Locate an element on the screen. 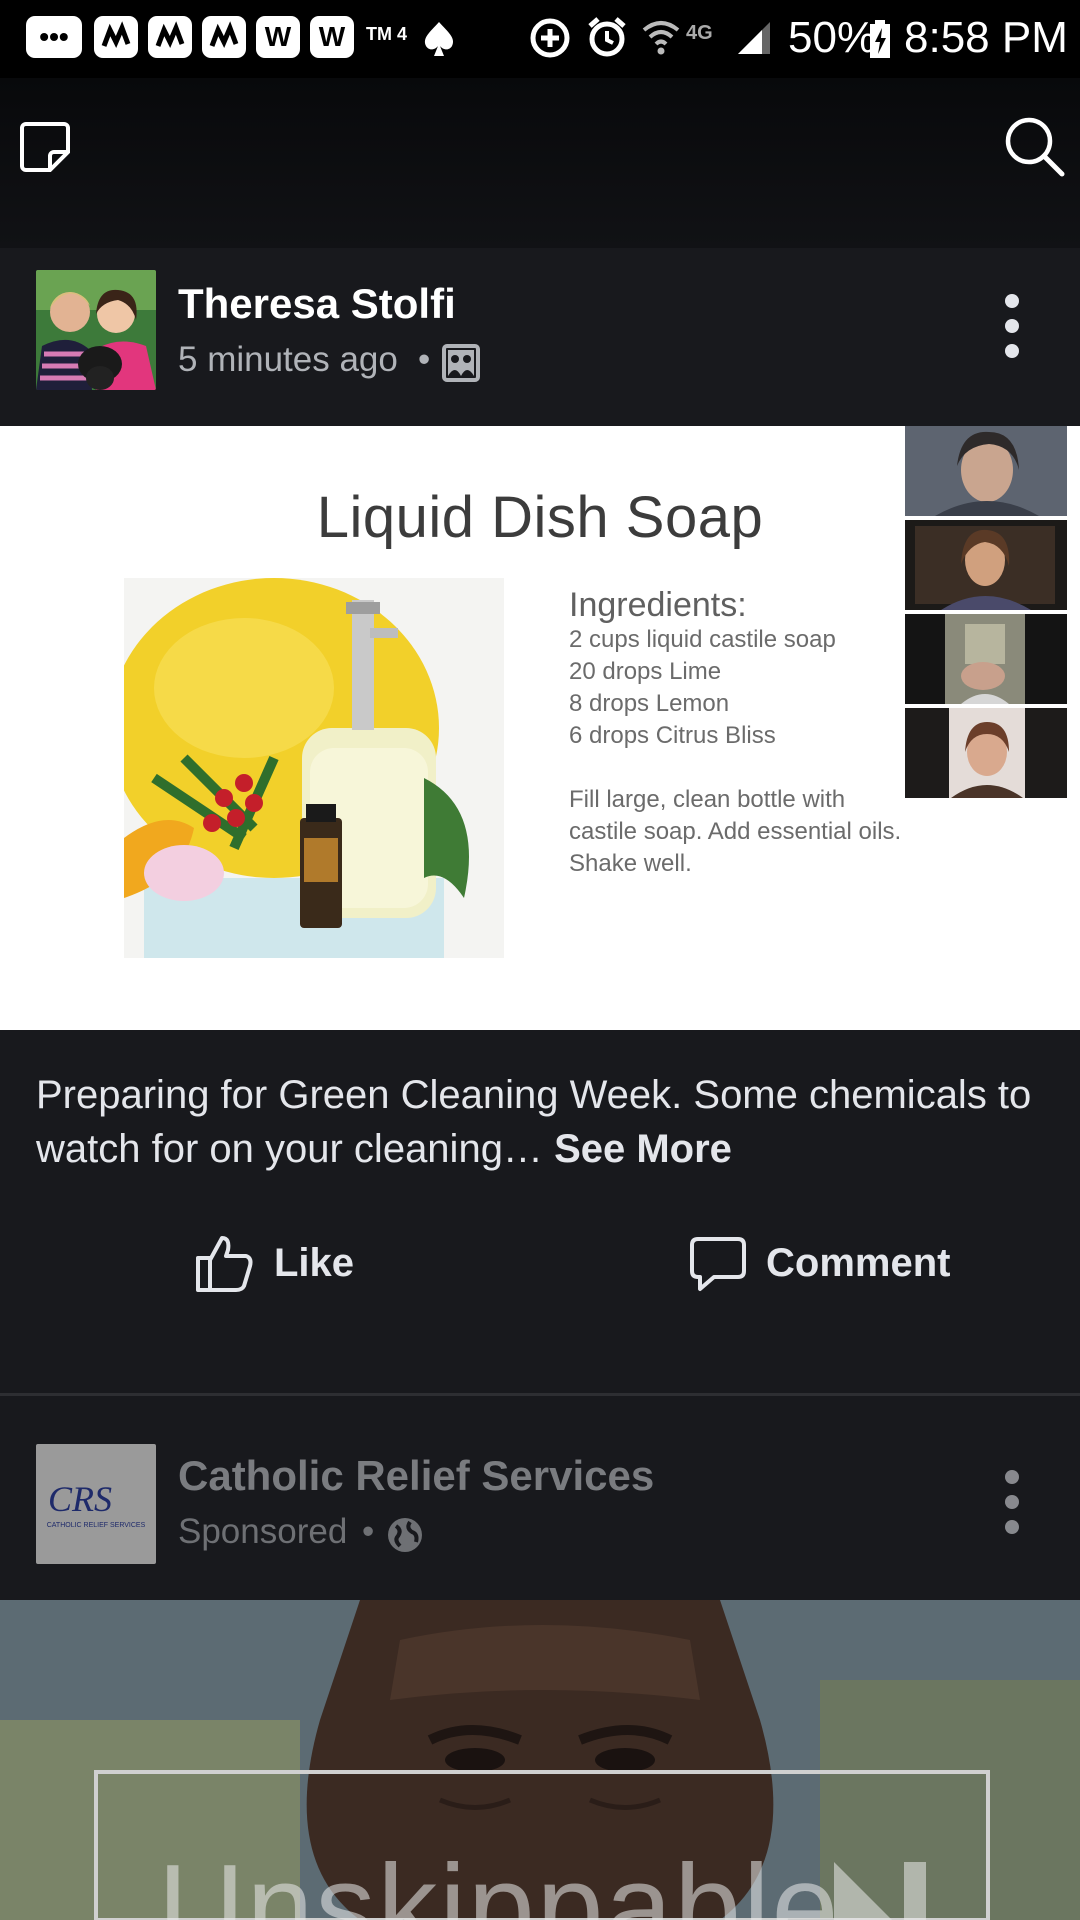 This screenshot has width=1080, height=1920. post-author: Theresa Stolfi is located at coordinates (317, 304).